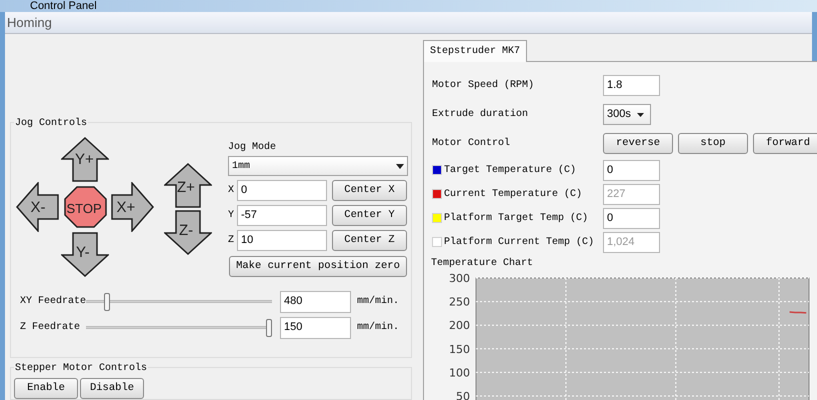 The image size is (817, 400). What do you see at coordinates (631, 85) in the screenshot?
I see `speed-field: 1.8` at bounding box center [631, 85].